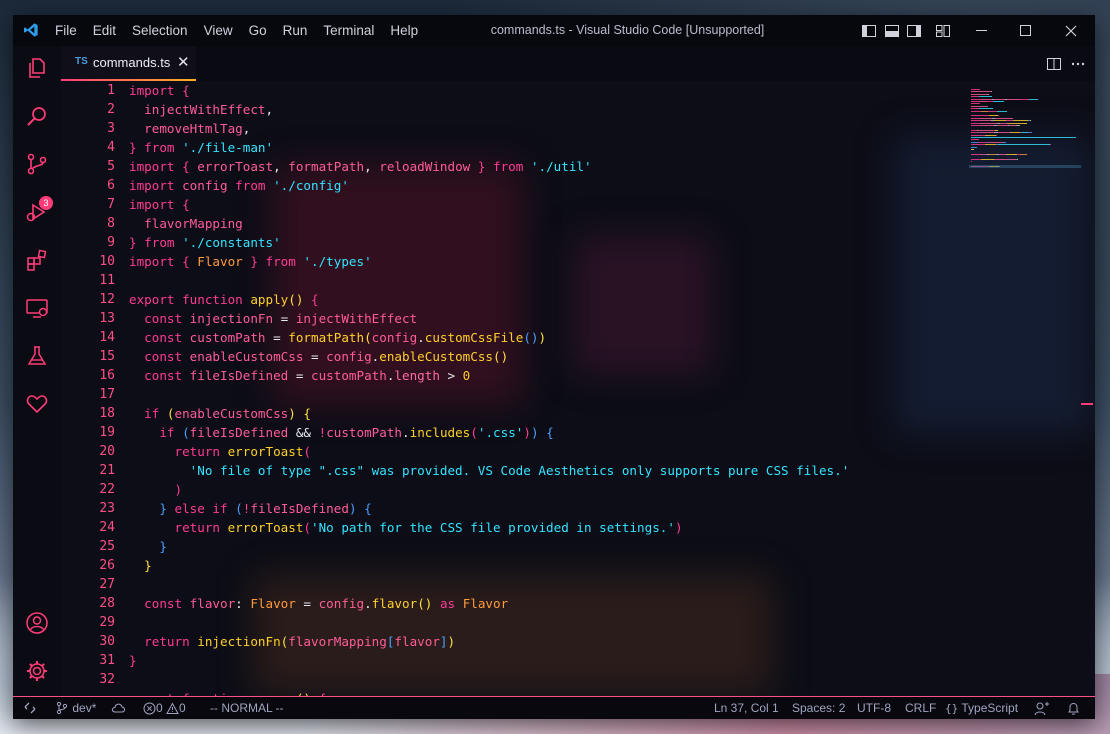  I want to click on menu-view: View, so click(218, 30).